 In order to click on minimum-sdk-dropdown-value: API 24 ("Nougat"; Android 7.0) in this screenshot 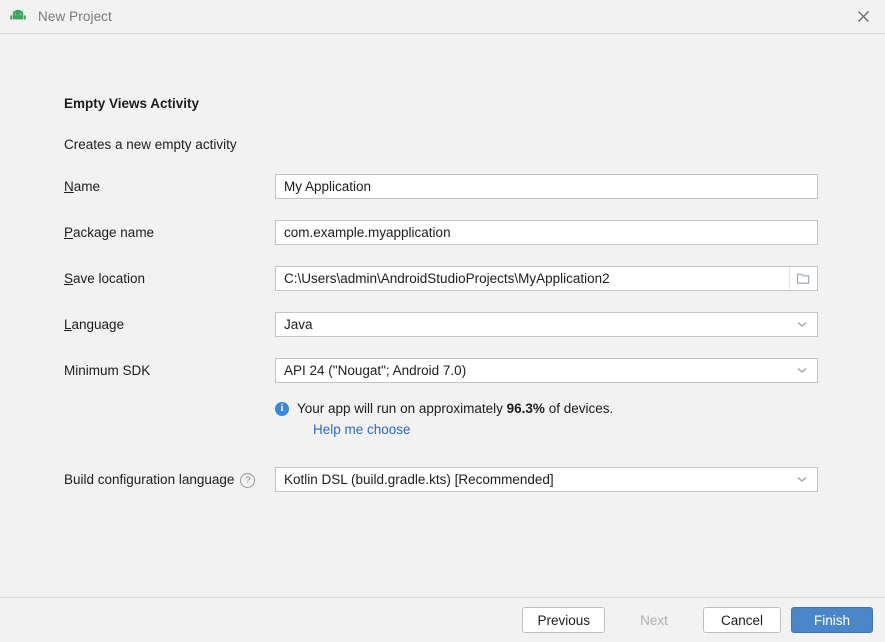, I will do `click(375, 370)`.